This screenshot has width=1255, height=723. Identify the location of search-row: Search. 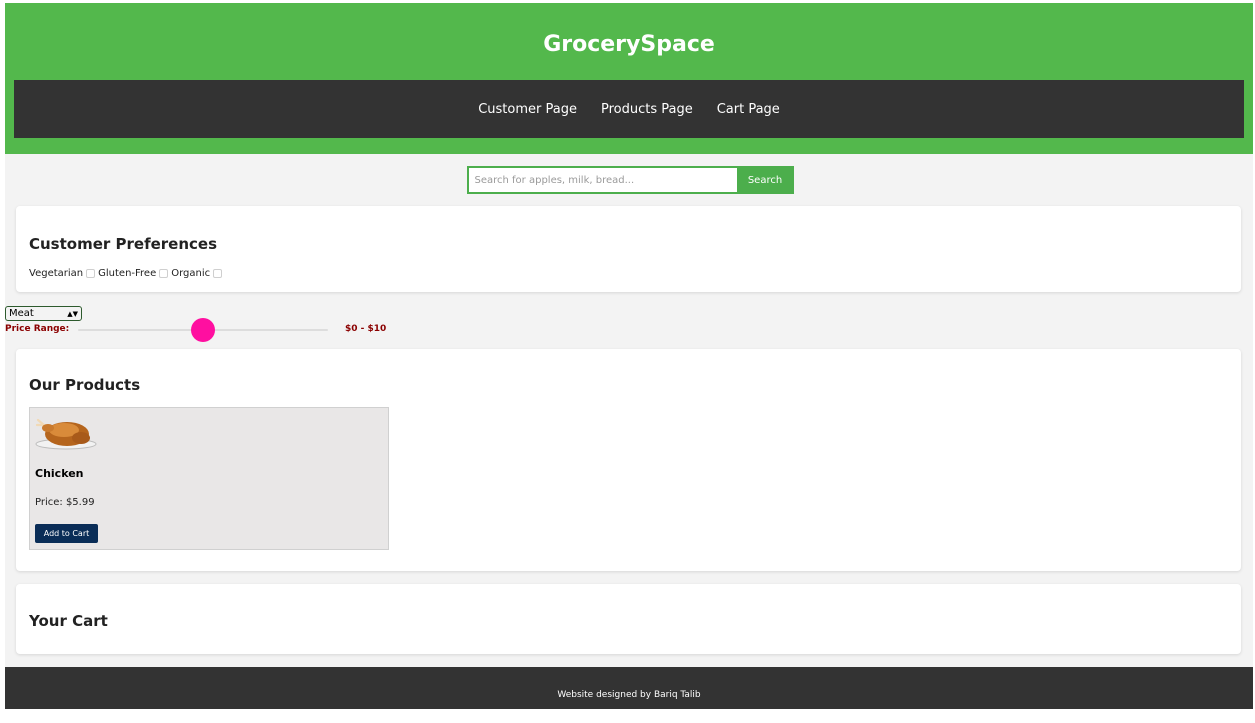
(629, 180).